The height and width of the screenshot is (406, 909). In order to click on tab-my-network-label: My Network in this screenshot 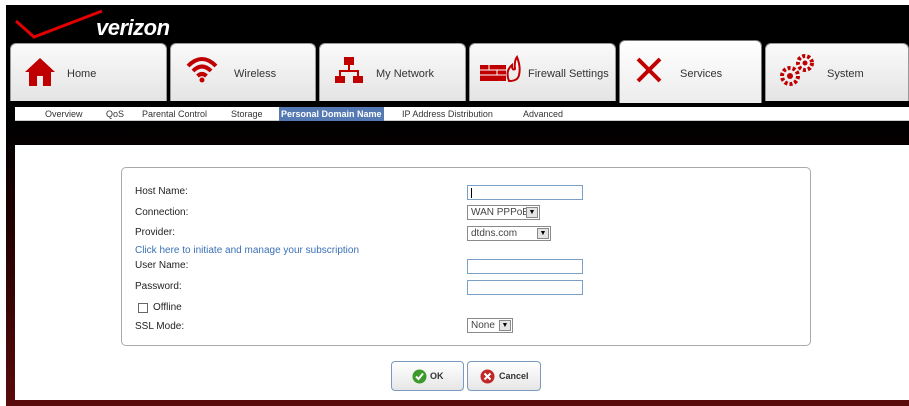, I will do `click(405, 74)`.